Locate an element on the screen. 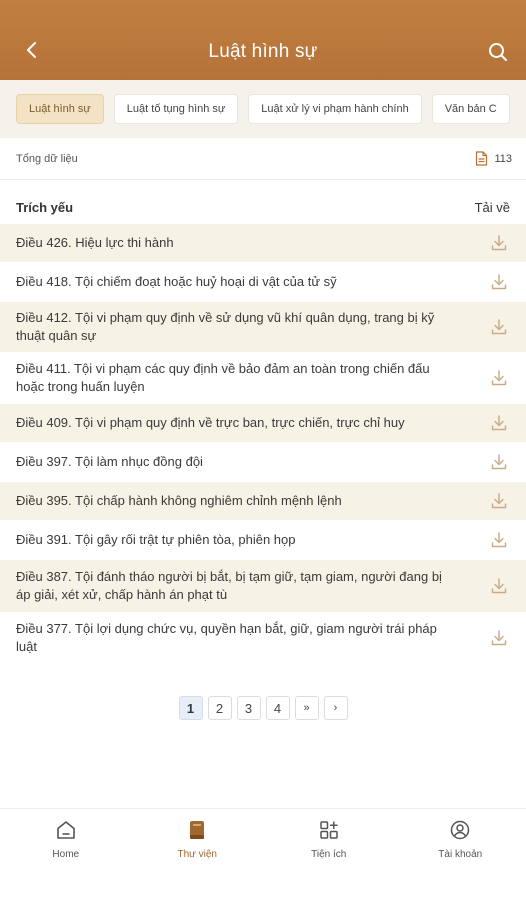  book-icon is located at coordinates (197, 830).